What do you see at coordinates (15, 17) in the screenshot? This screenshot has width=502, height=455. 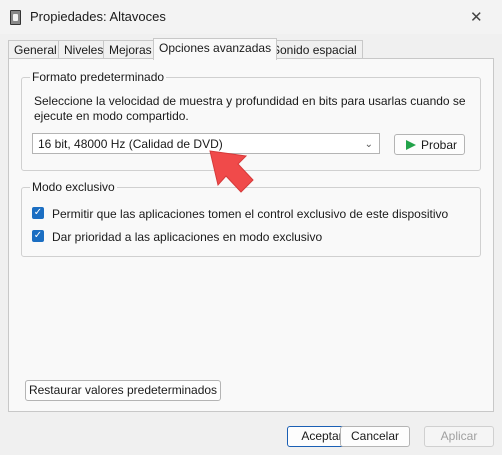 I see `speaker-icon` at bounding box center [15, 17].